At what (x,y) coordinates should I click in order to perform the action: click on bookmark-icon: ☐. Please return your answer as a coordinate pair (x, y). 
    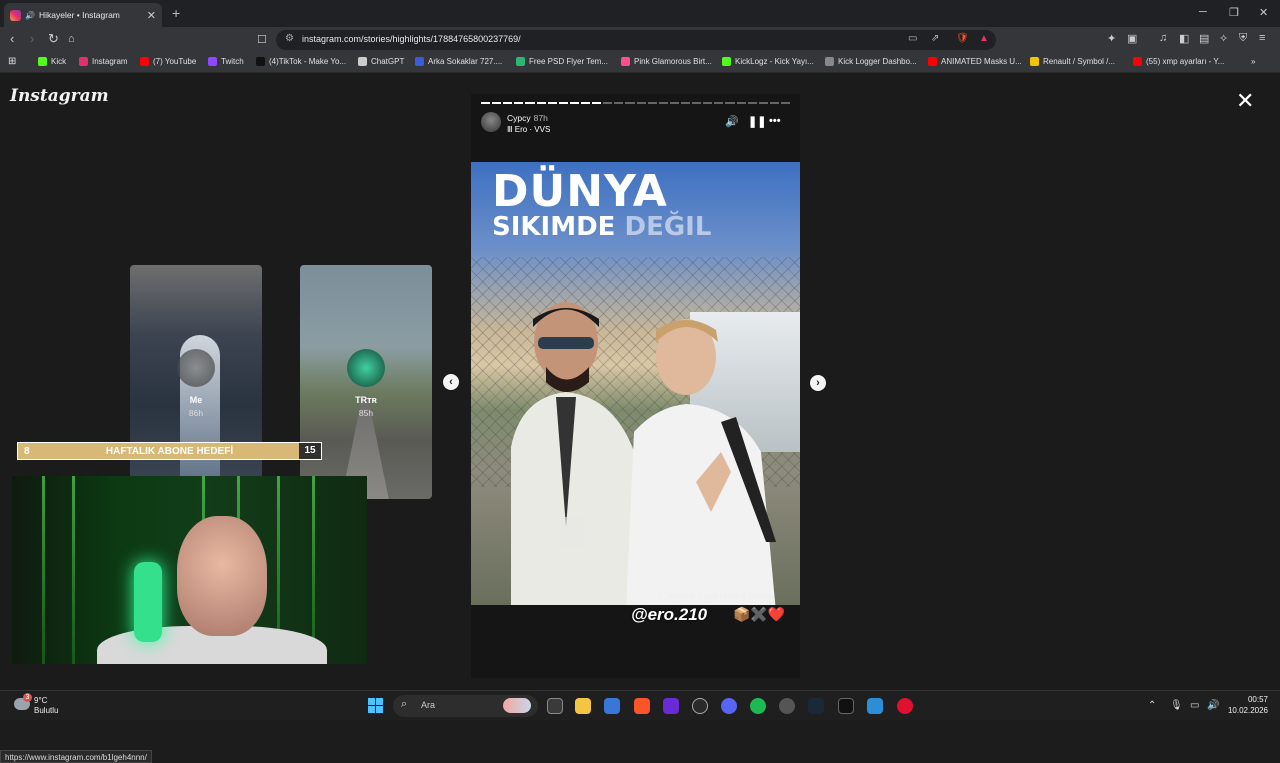
    Looking at the image, I should click on (262, 39).